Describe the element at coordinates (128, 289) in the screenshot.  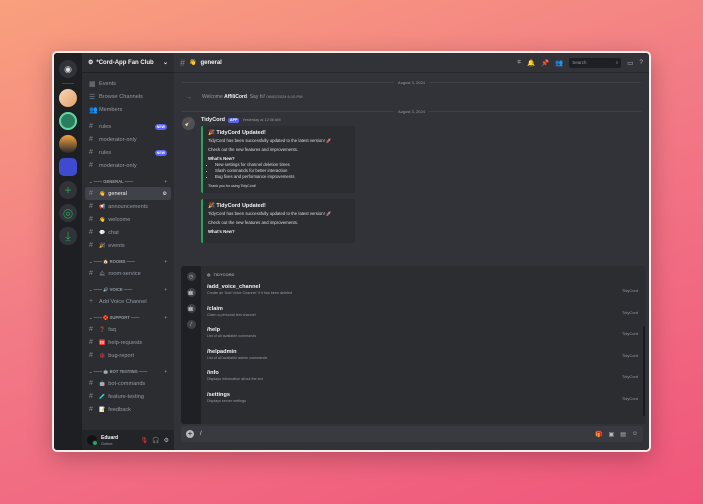
I see `category-header: ⌄ —— 🔊 VOICE —— +` at that location.